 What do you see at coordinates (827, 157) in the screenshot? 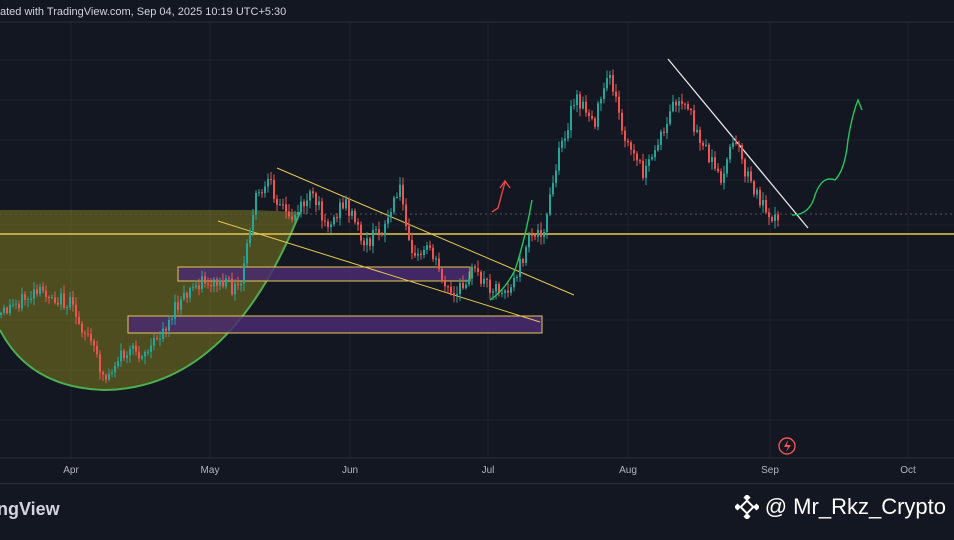
I see `projection-green-forecast` at bounding box center [827, 157].